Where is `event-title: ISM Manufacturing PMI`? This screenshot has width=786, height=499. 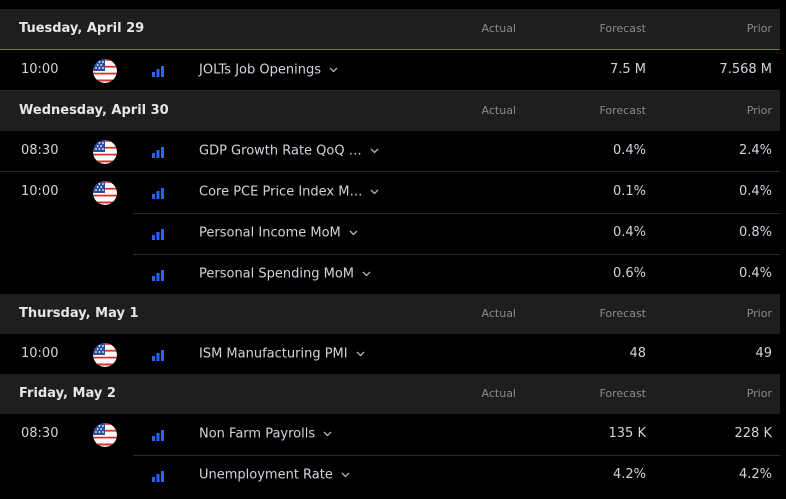 event-title: ISM Manufacturing PMI is located at coordinates (282, 354).